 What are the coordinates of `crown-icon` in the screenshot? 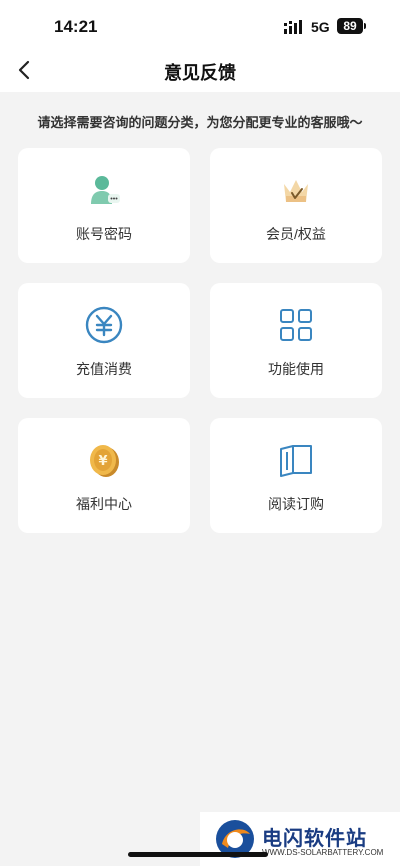 It's located at (296, 191).